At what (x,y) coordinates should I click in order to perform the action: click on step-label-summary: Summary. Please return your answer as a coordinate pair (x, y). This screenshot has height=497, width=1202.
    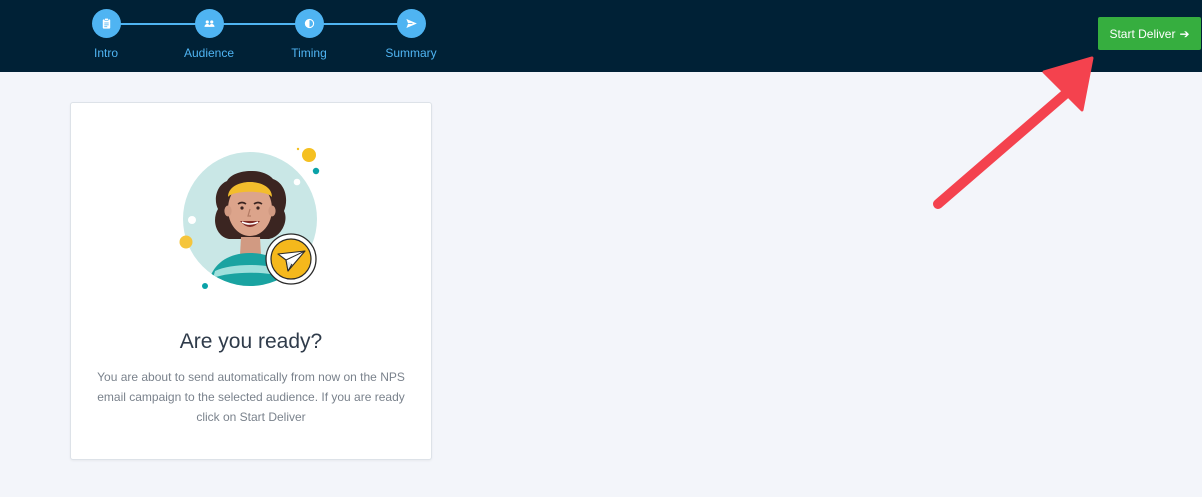
    Looking at the image, I should click on (411, 53).